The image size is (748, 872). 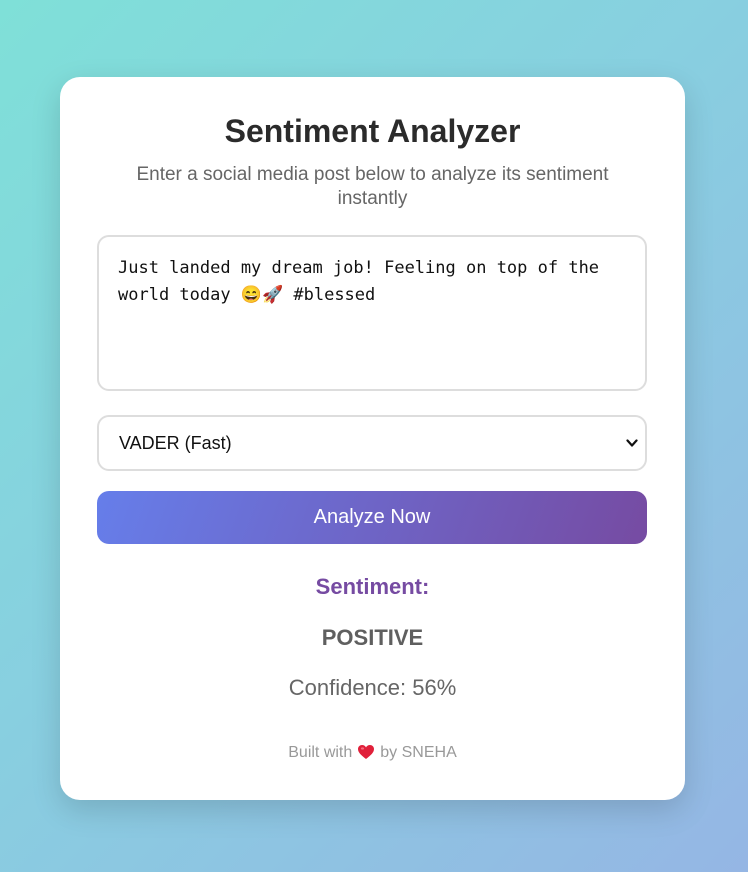 What do you see at coordinates (372, 443) in the screenshot?
I see `model-select: VADER (Fast)` at bounding box center [372, 443].